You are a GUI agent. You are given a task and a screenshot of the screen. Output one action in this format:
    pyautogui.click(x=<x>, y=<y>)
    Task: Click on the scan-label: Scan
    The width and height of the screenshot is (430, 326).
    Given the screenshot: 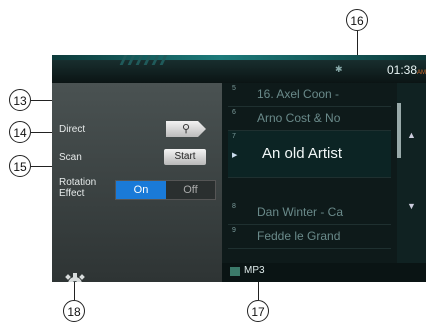 What is the action you would take?
    pyautogui.click(x=70, y=157)
    